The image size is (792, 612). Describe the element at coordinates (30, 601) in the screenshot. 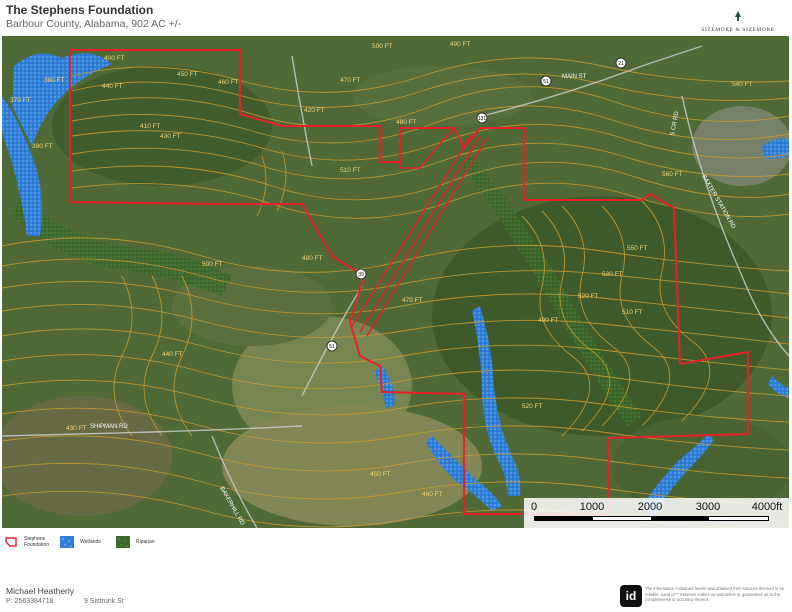

I see `agent-phone: P: 2563384718` at that location.